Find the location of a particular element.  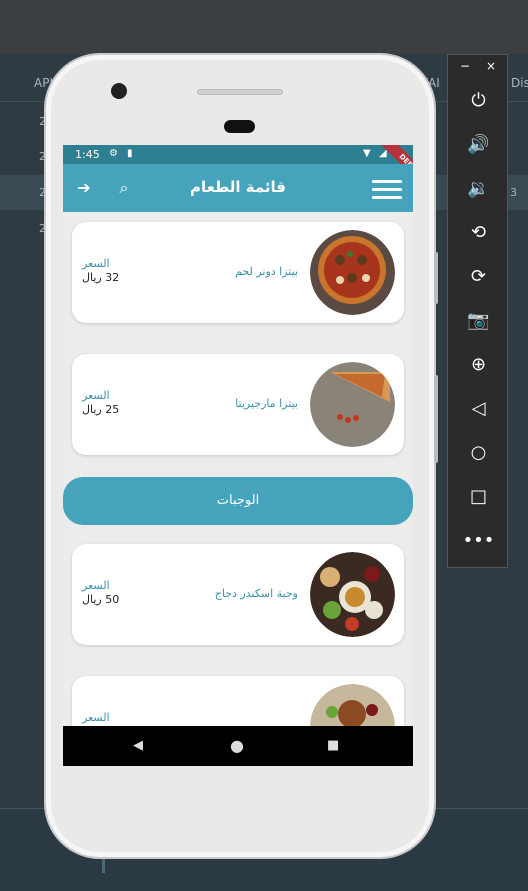

recents-icon: ■ is located at coordinates (333, 745).